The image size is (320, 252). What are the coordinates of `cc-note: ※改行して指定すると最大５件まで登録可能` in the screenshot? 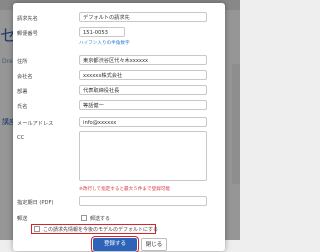 It's located at (124, 189).